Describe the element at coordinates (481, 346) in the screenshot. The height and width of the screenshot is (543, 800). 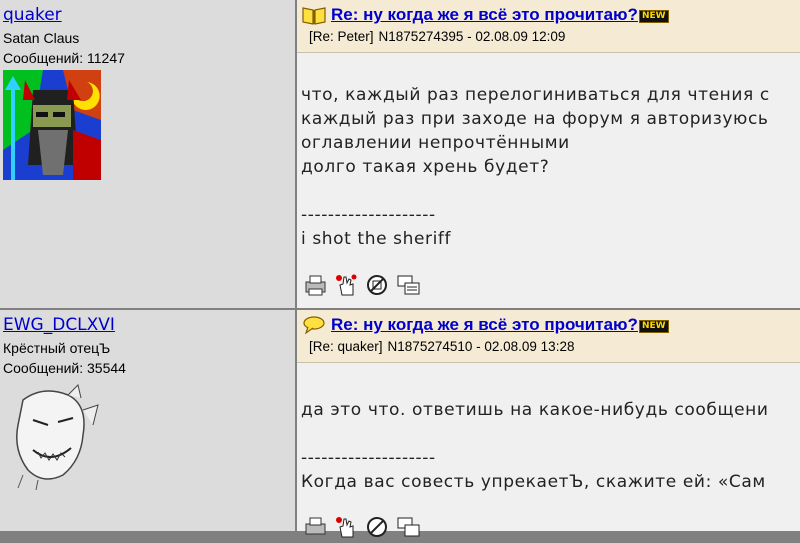
I see `post-id: N1875274510 - 02.08.09 13:28` at that location.